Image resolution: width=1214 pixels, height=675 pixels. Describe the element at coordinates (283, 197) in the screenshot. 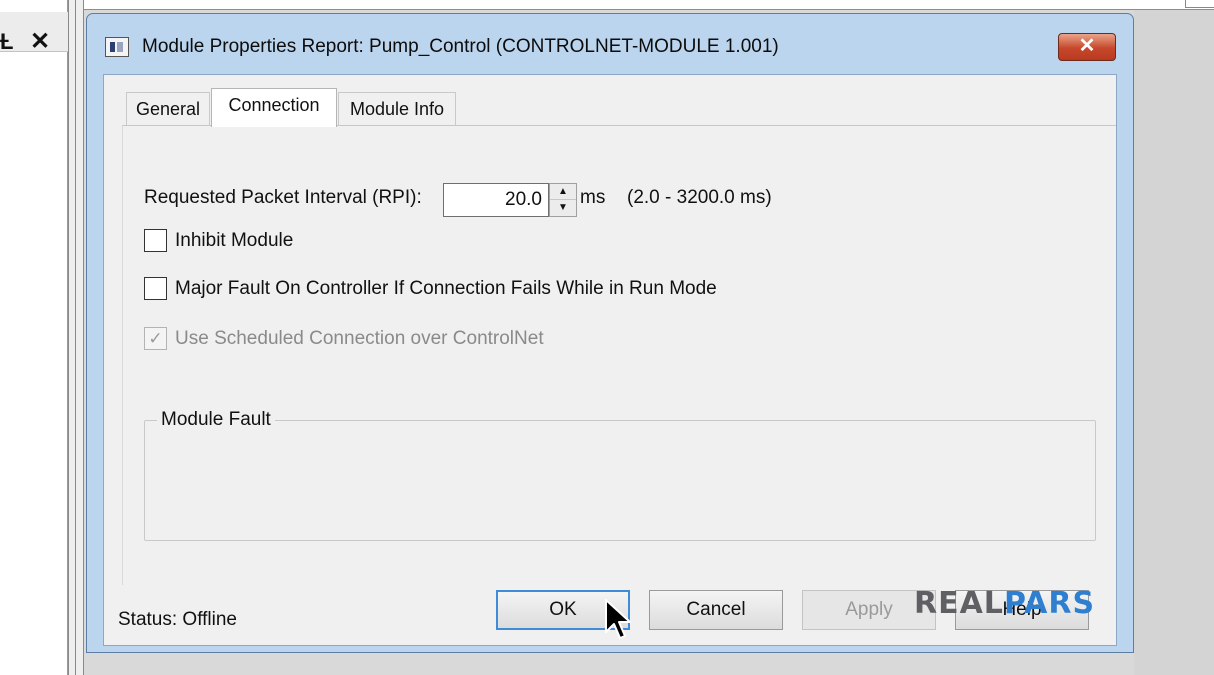

I see `rpi-label: Requested Packet Interval (RPI):` at that location.